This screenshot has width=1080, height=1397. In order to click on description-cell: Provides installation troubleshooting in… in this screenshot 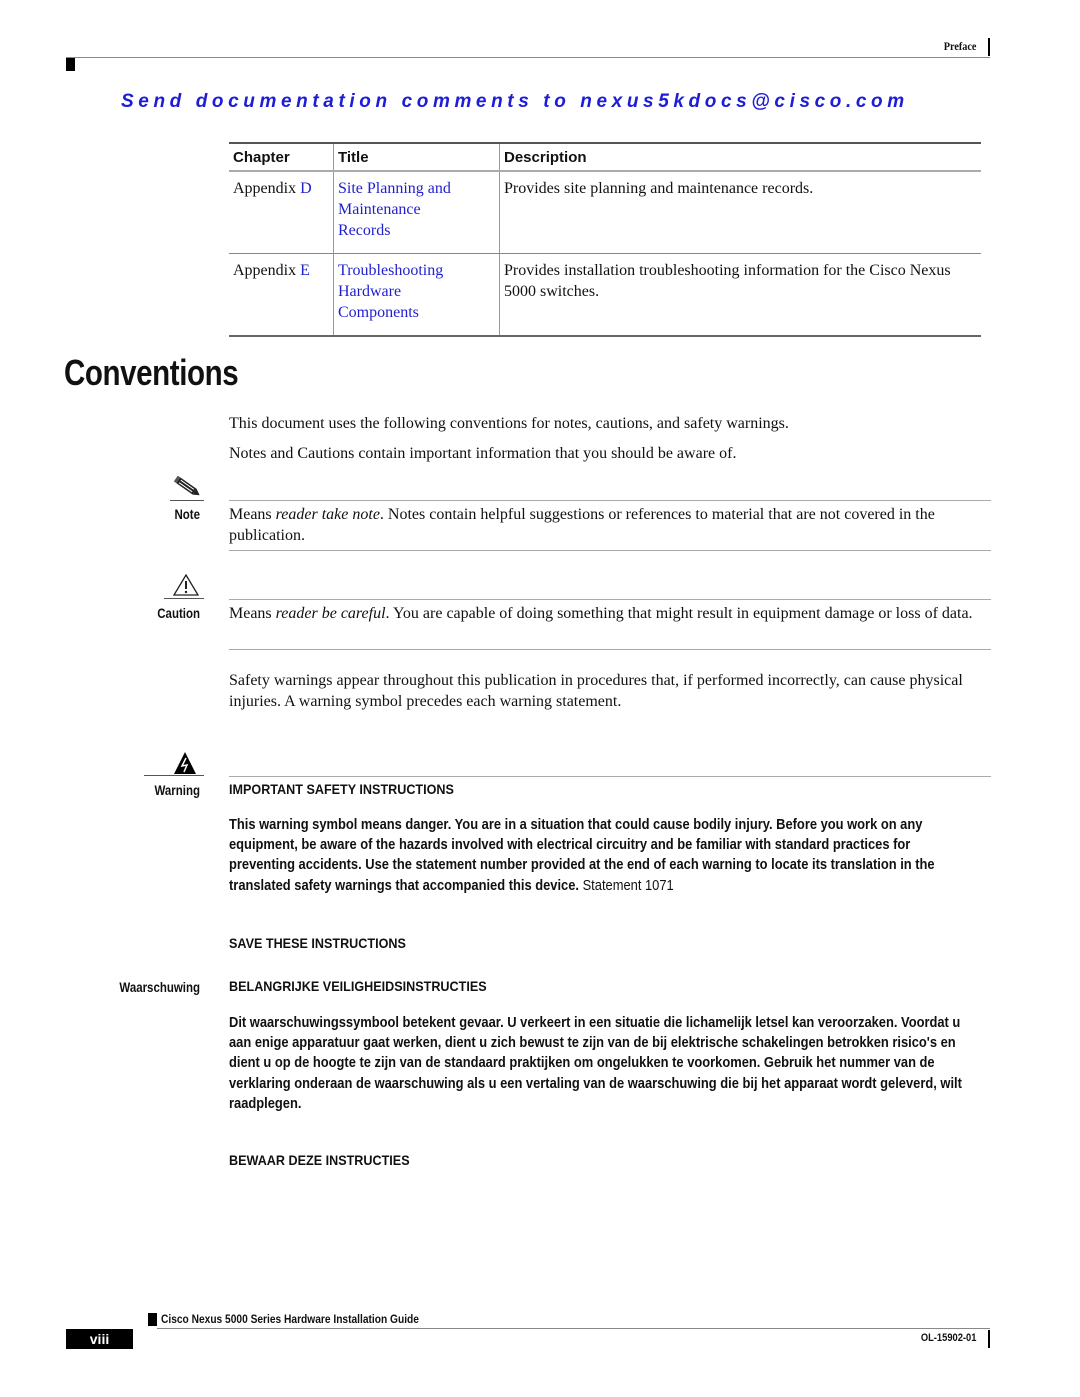, I will do `click(740, 295)`.